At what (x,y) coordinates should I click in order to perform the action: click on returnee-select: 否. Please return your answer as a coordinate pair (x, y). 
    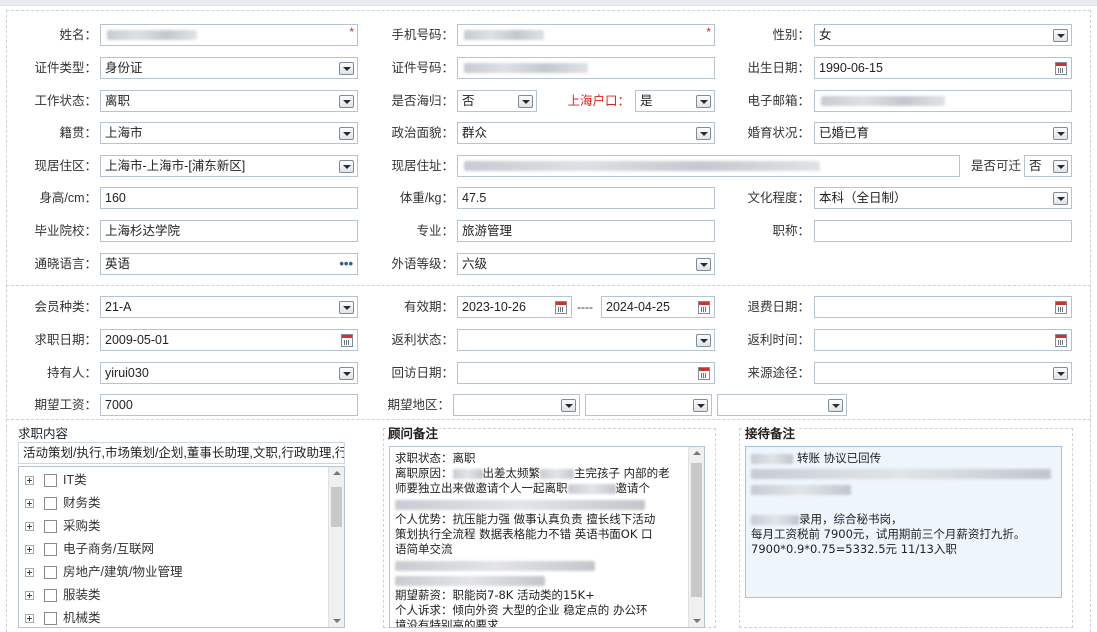
    Looking at the image, I should click on (497, 101).